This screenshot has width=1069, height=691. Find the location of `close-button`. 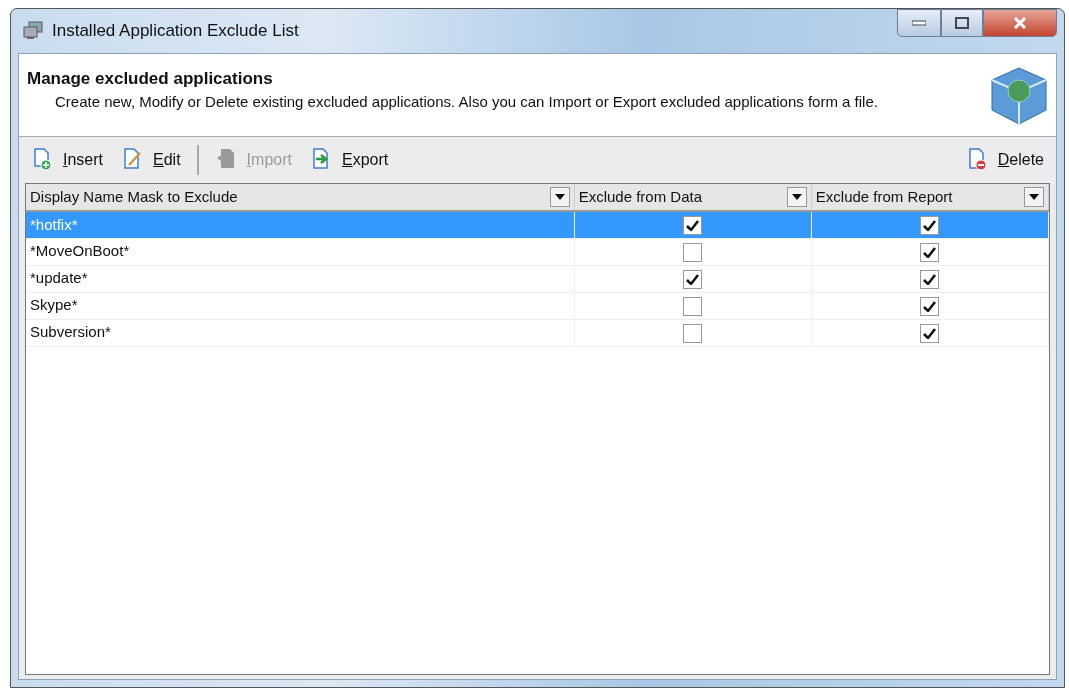

close-button is located at coordinates (1020, 23).